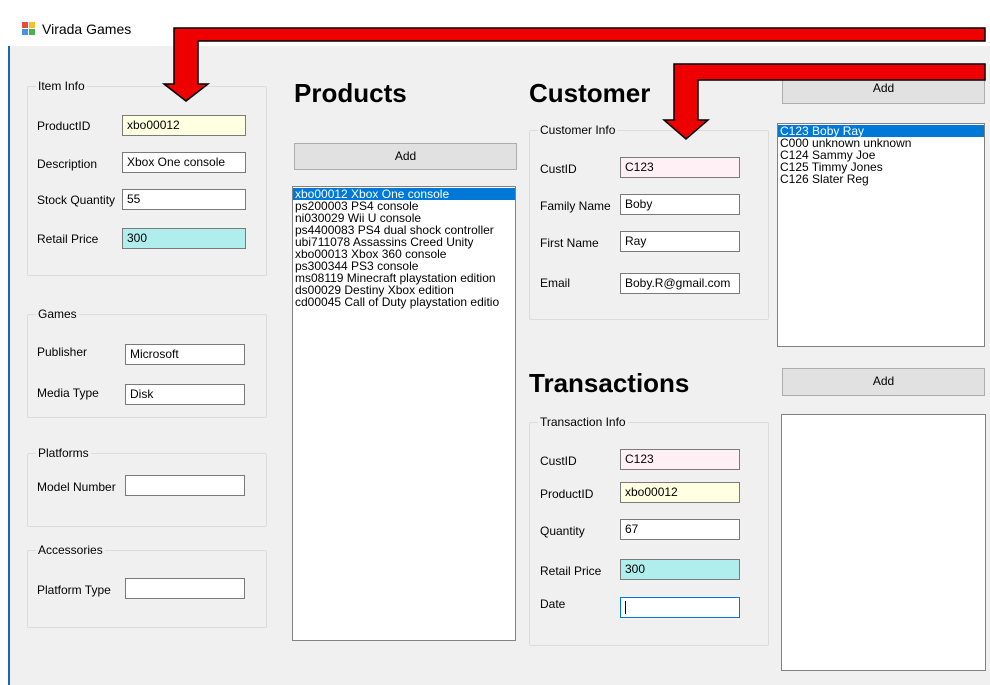  I want to click on red-arrow-to-custid-icon, so click(823, 101).